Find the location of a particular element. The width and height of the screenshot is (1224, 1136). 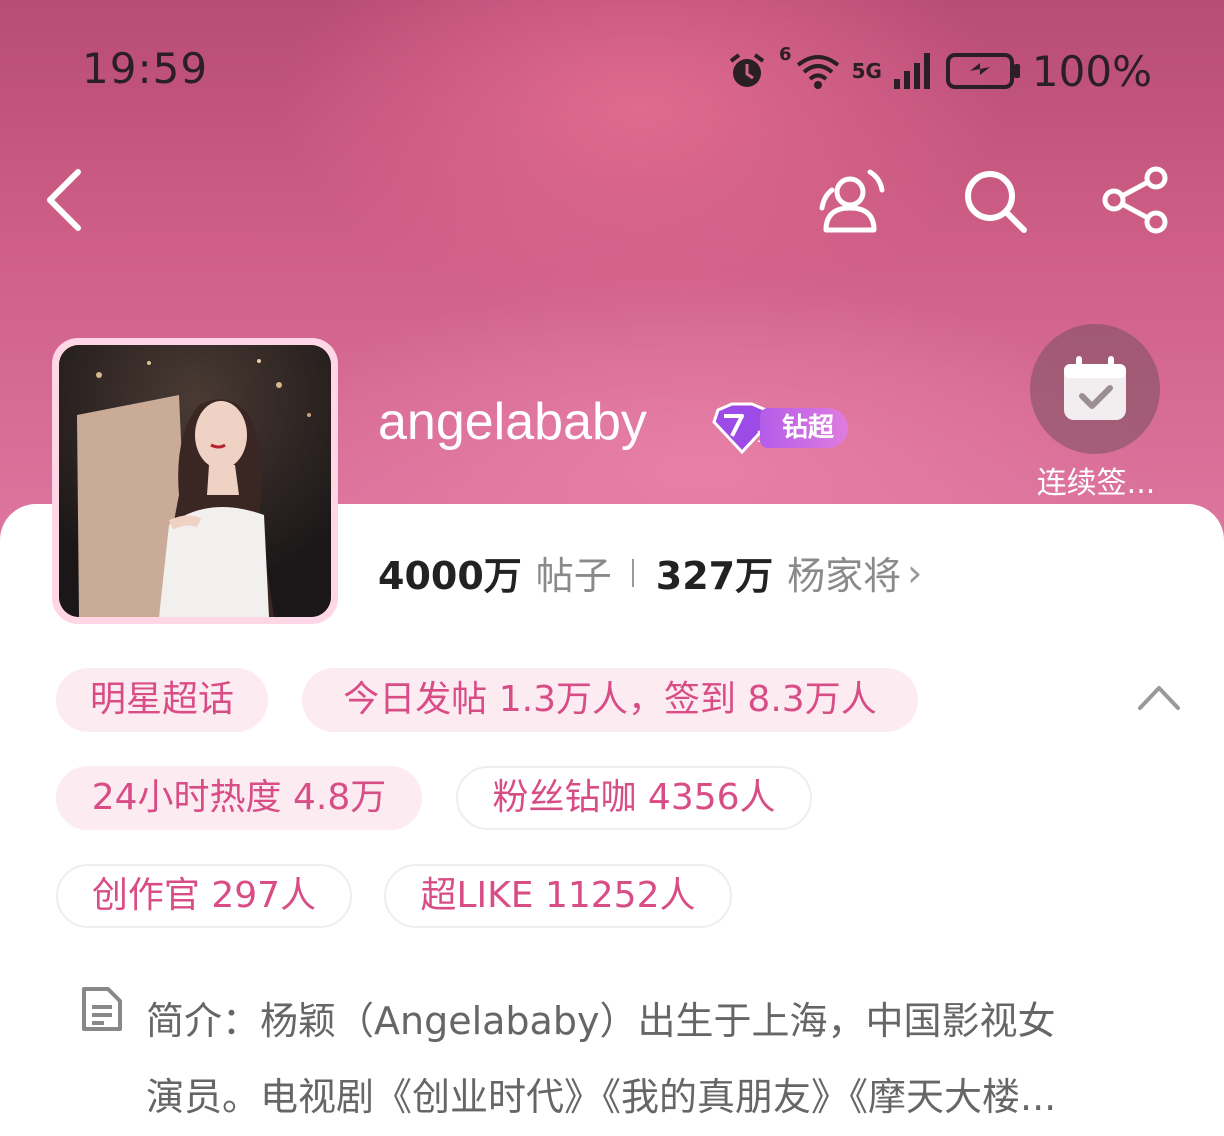

status-bar: 19:59 6 5G 100% is located at coordinates (612, 70).